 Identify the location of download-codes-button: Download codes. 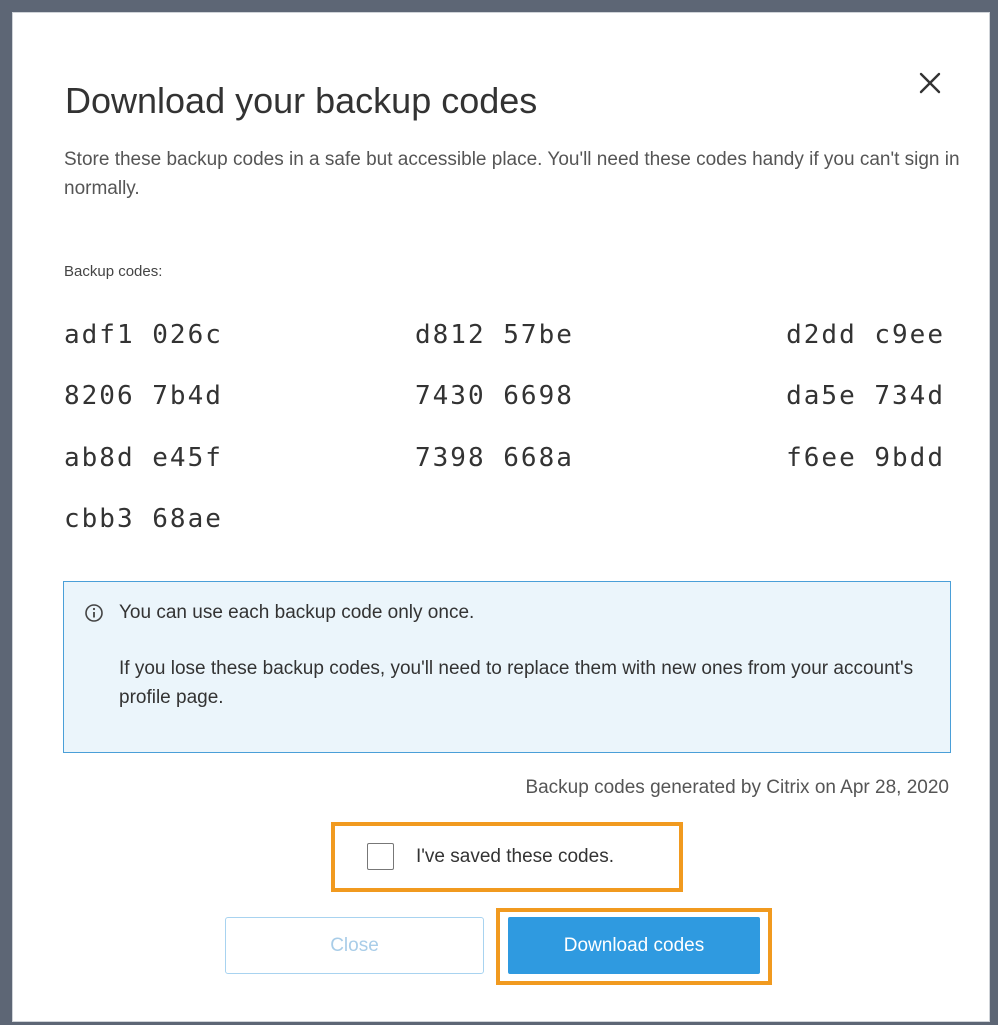
(634, 945).